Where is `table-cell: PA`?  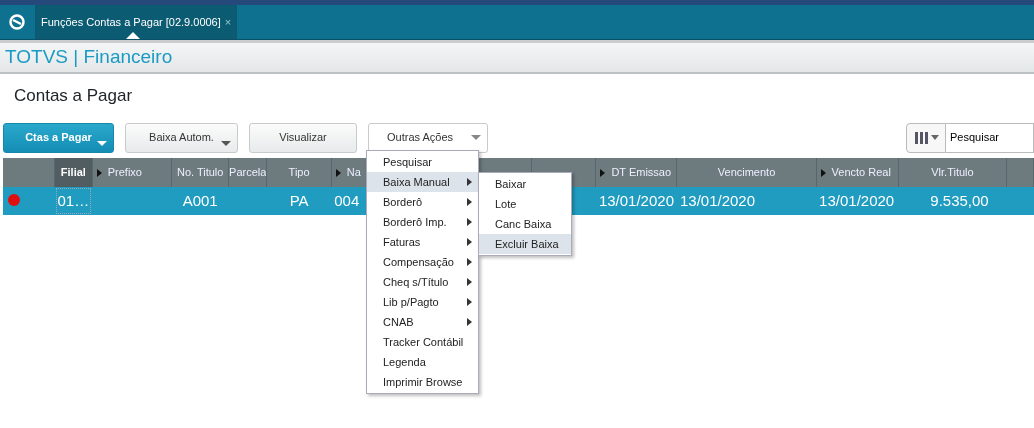 table-cell: PA is located at coordinates (299, 200).